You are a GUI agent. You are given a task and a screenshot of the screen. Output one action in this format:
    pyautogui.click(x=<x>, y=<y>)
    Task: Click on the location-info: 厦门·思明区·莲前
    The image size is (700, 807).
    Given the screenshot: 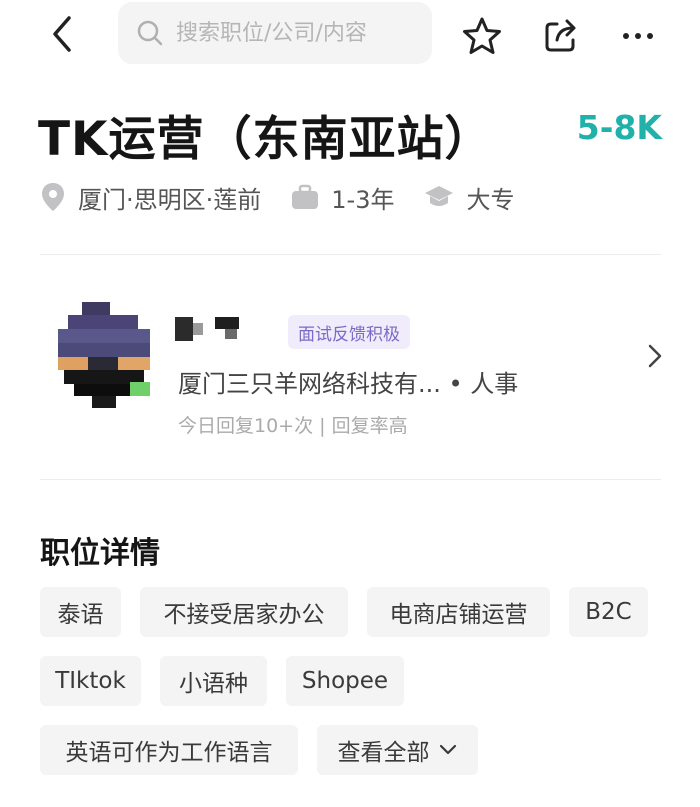 What is the action you would take?
    pyautogui.click(x=150, y=197)
    